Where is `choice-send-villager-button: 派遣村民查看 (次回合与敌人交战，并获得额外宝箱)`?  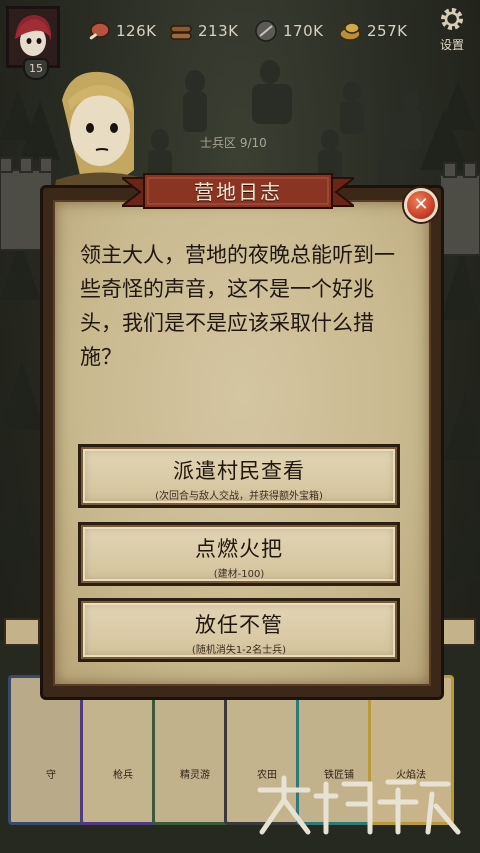 choice-send-villager-button: 派遣村民查看 (次回合与敌人交战，并获得额外宝箱) is located at coordinates (239, 476).